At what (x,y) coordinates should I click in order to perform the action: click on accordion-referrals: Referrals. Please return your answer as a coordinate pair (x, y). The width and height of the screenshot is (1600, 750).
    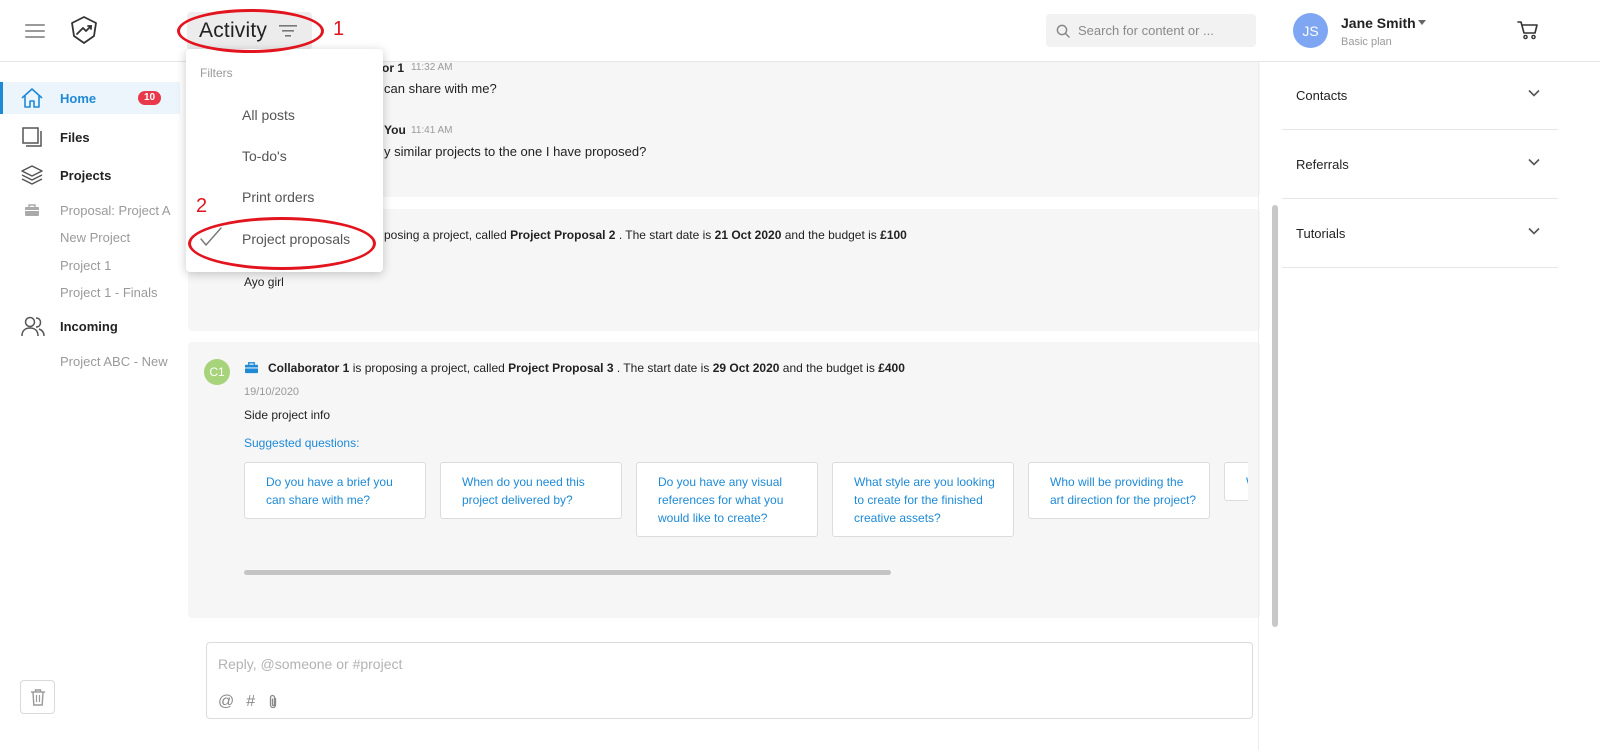
    Looking at the image, I should click on (1420, 164).